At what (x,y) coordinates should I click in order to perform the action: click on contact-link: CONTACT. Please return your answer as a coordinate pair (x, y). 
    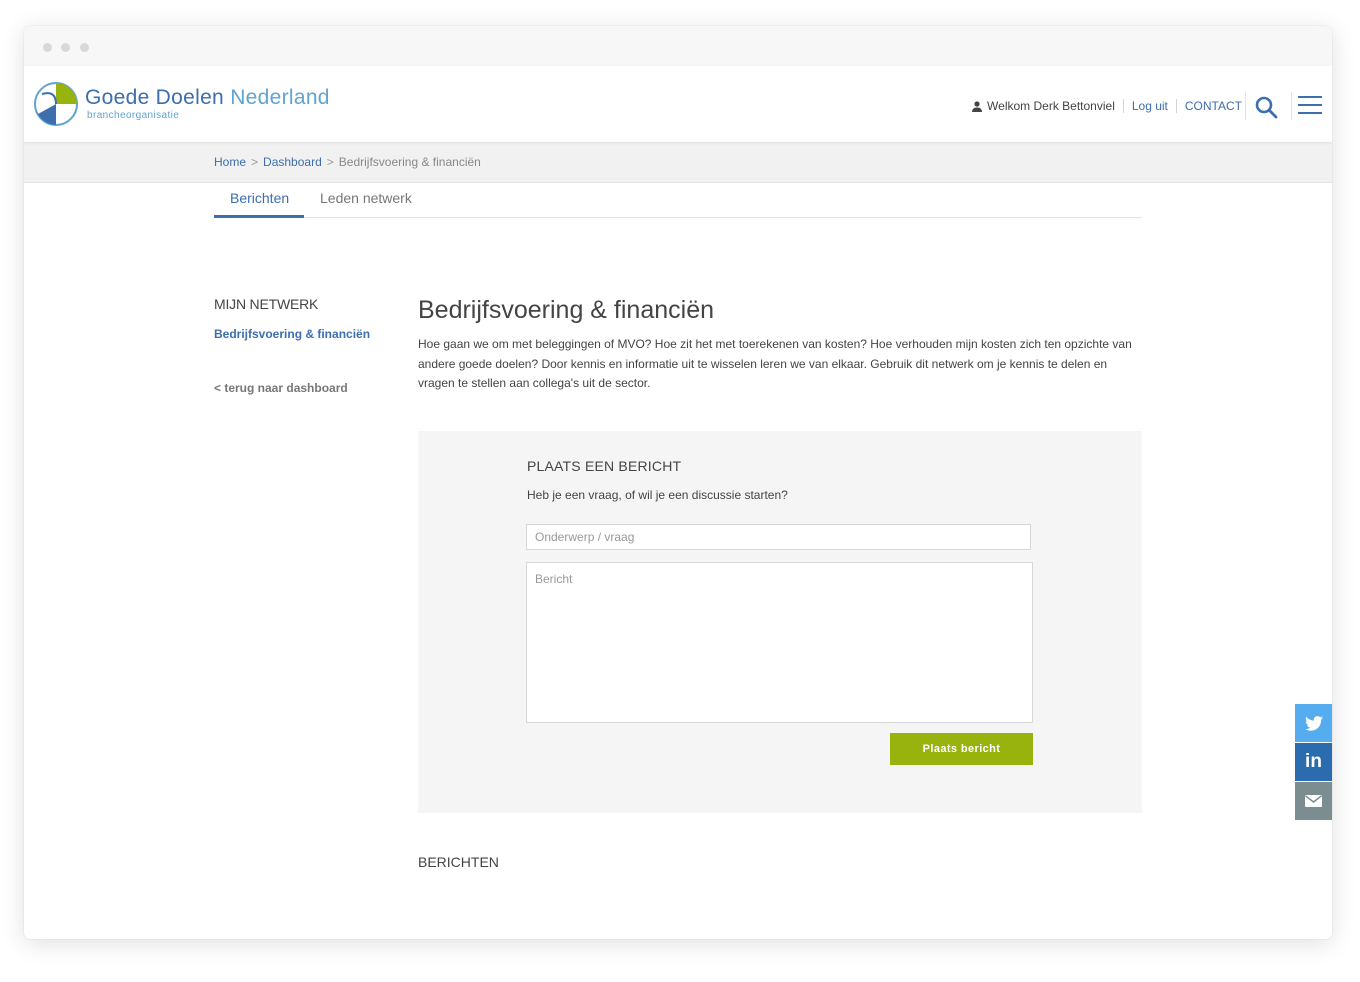
    Looking at the image, I should click on (1213, 106).